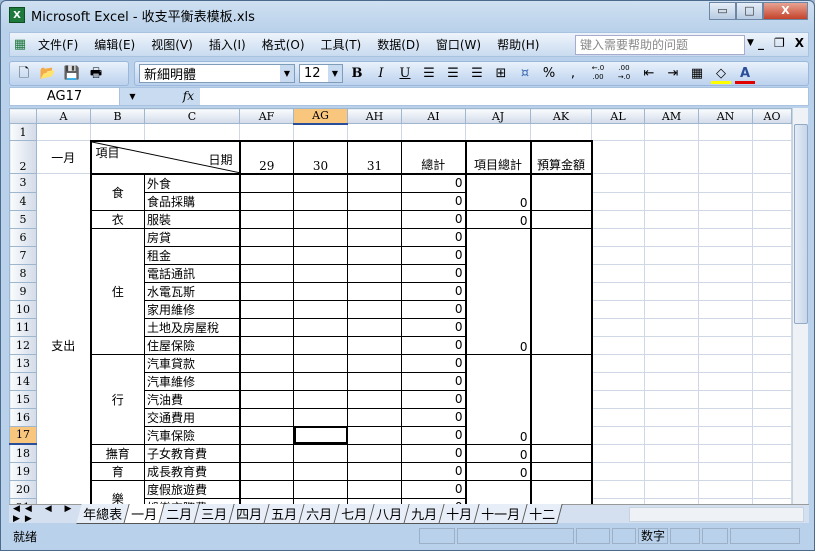 The image size is (815, 551). Describe the element at coordinates (172, 96) in the screenshot. I see `function-icon: fx` at that location.